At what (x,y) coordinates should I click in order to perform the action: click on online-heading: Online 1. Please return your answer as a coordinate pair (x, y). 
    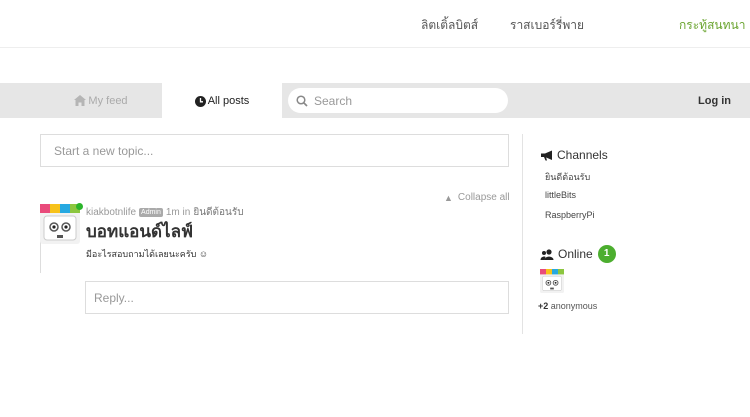
    Looking at the image, I should click on (578, 254).